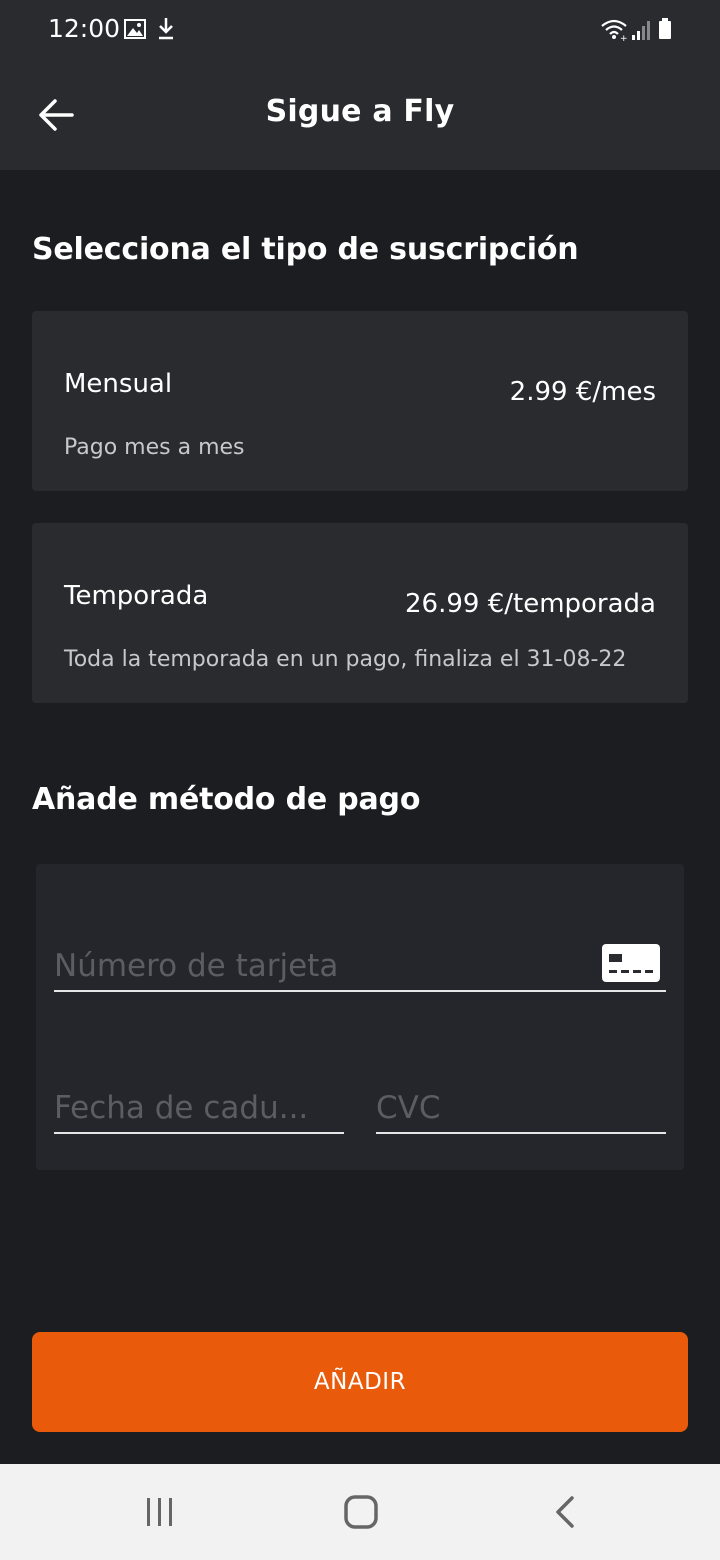 The height and width of the screenshot is (1560, 720). What do you see at coordinates (360, 111) in the screenshot?
I see `page-title: Sigue a Fly` at bounding box center [360, 111].